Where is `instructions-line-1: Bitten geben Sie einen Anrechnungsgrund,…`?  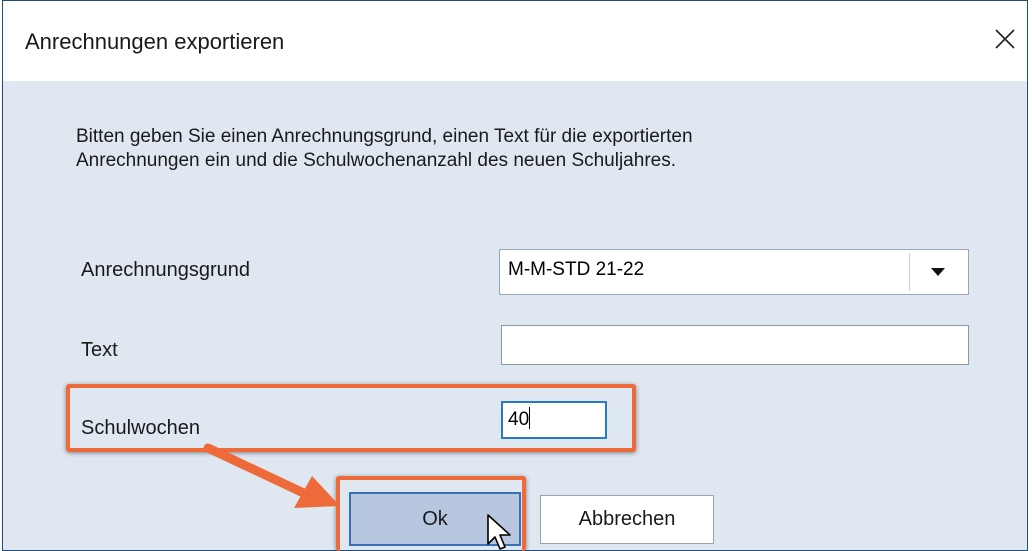 instructions-line-1: Bitten geben Sie einen Anrechnungsgrund,… is located at coordinates (384, 136).